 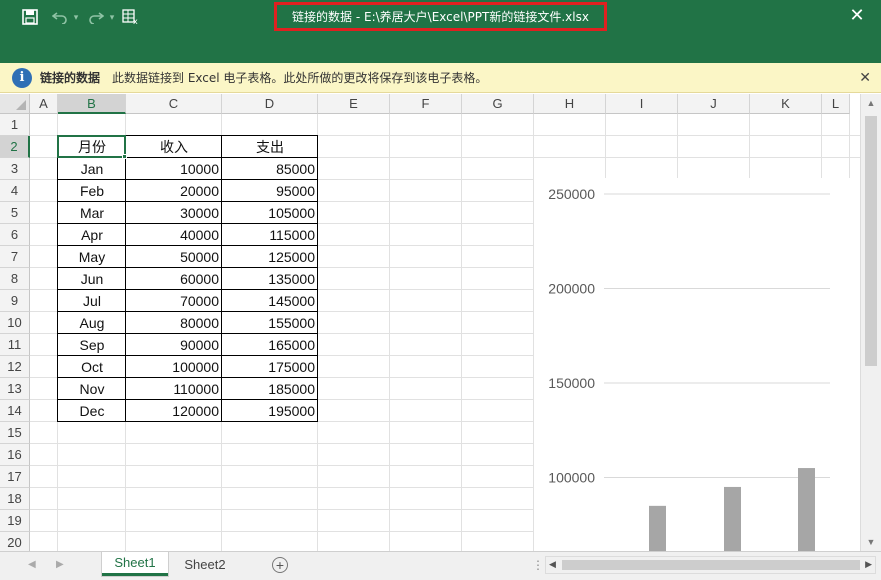 I want to click on table-cell: 165000, so click(x=270, y=345).